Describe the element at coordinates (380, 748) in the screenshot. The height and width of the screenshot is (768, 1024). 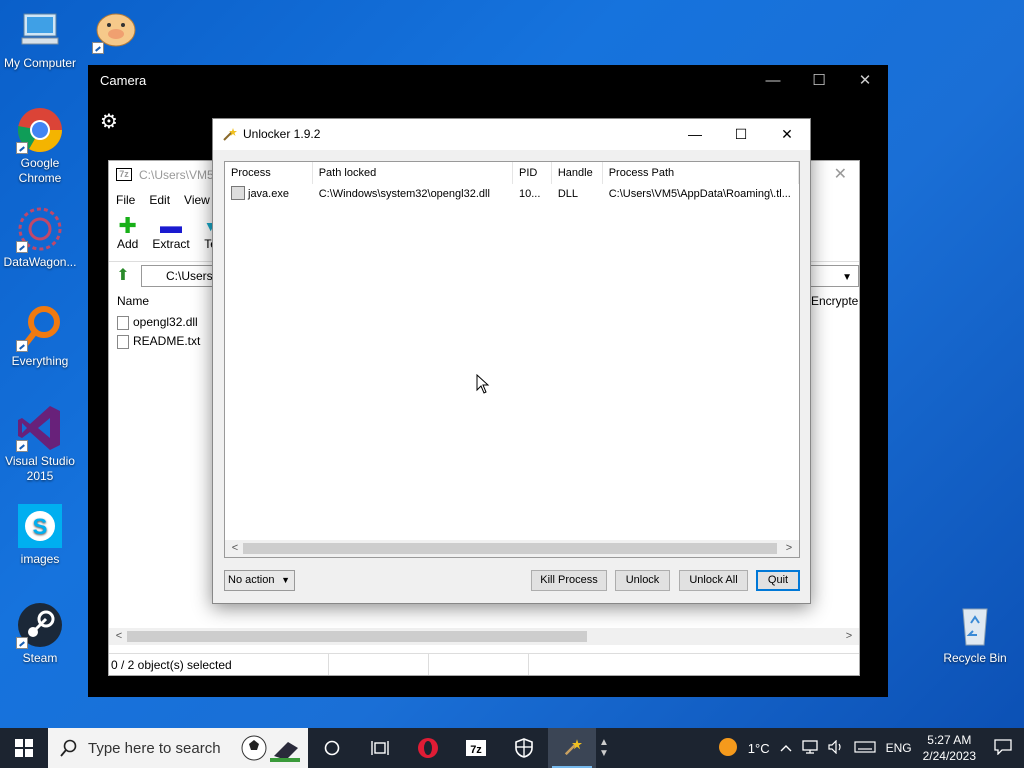
I see `task-view-icon` at that location.